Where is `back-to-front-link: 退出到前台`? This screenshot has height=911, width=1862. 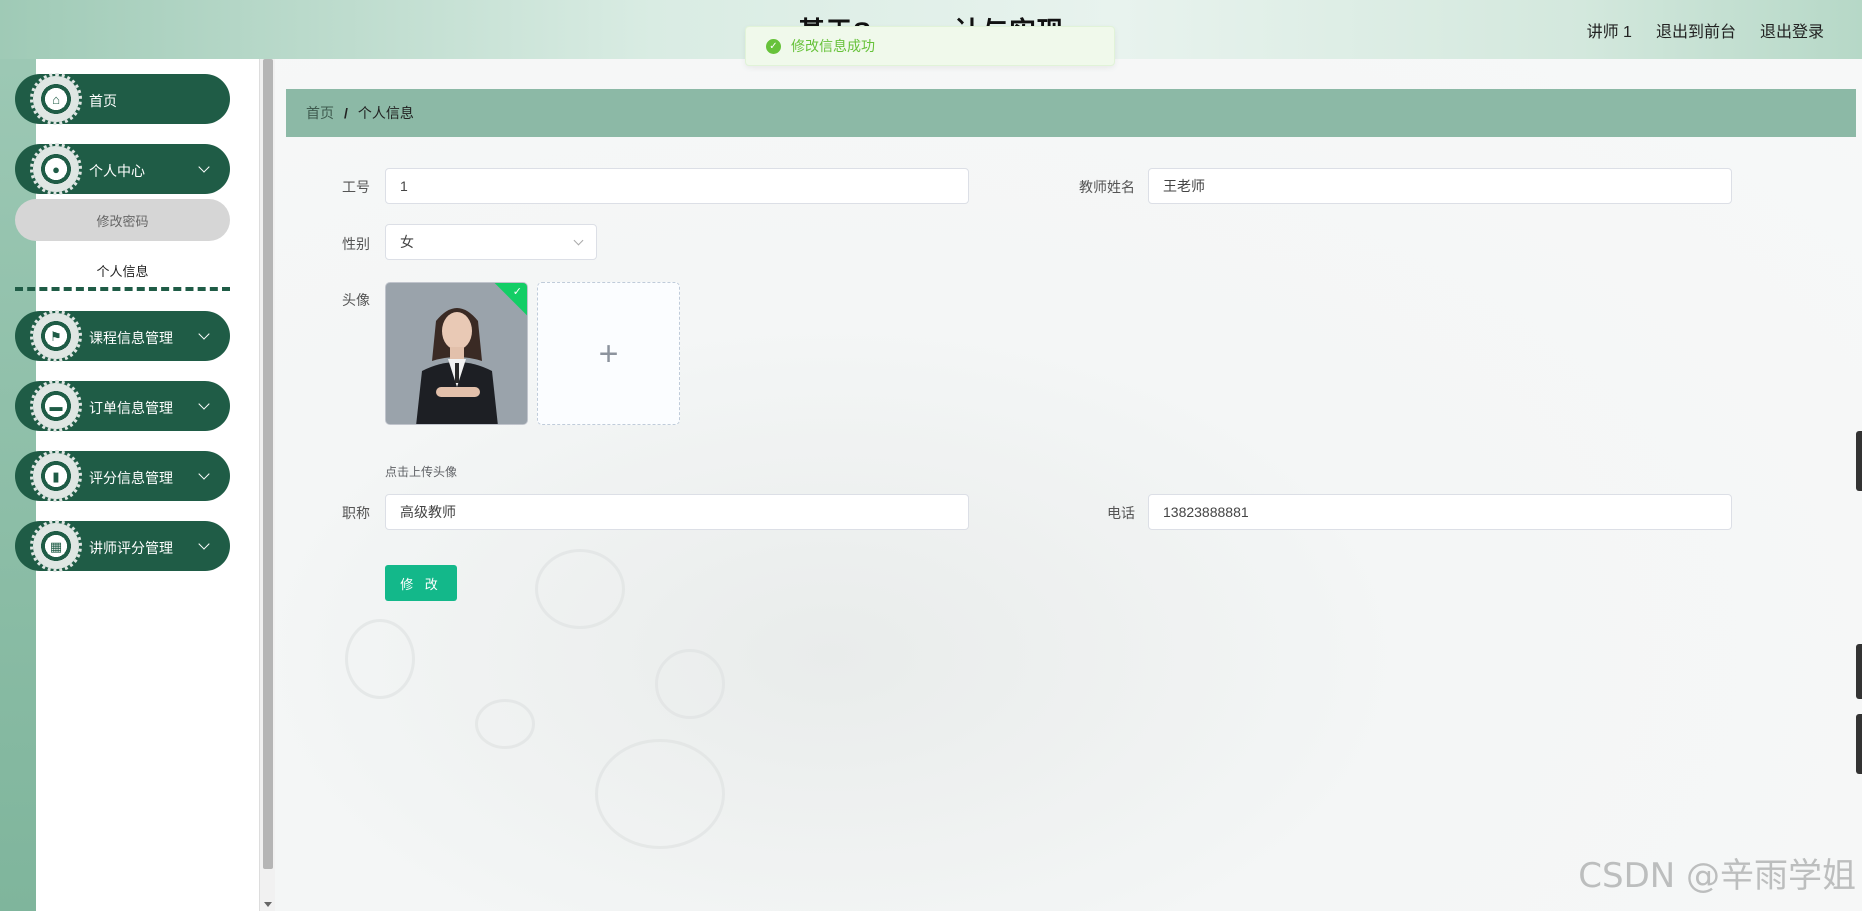 back-to-front-link: 退出到前台 is located at coordinates (1696, 30).